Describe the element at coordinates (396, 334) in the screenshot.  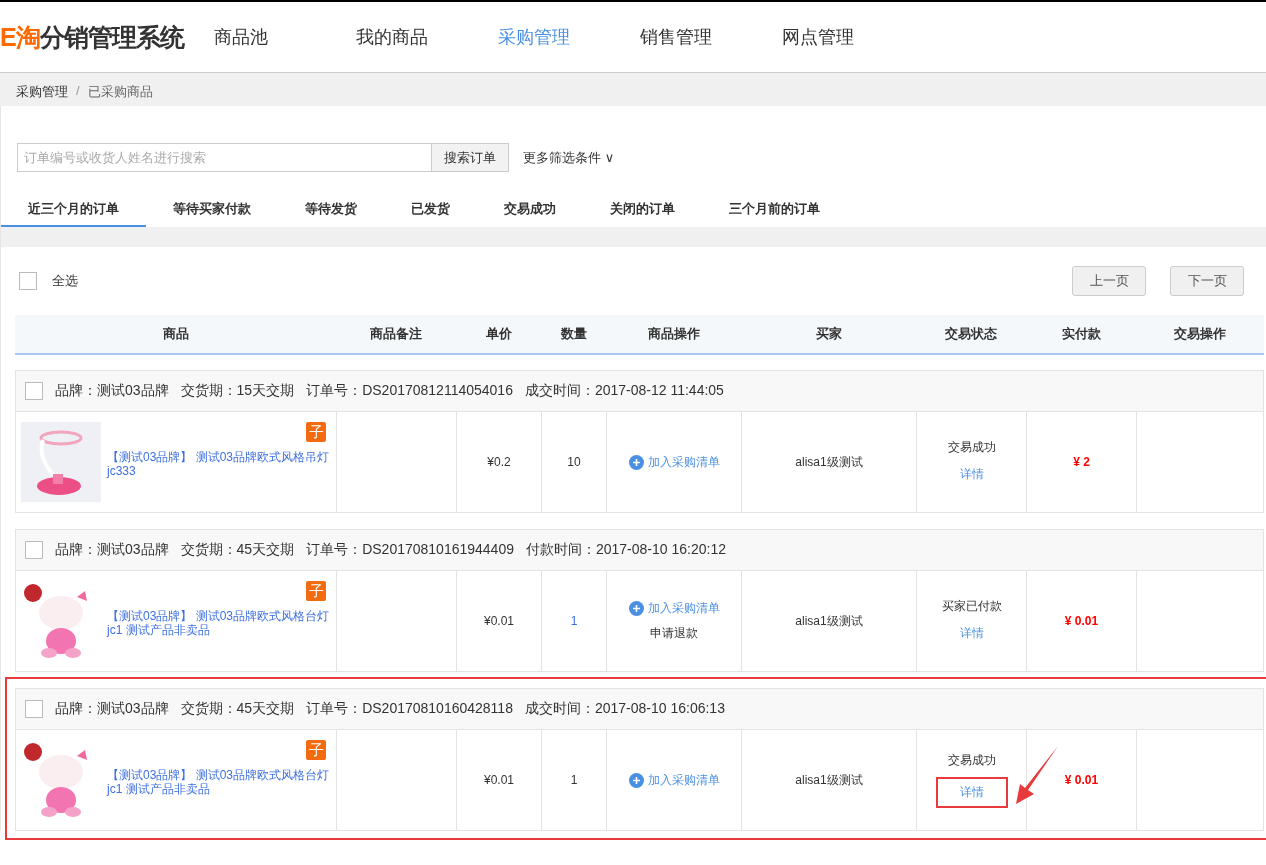
I see `column-header: 商品备注` at that location.